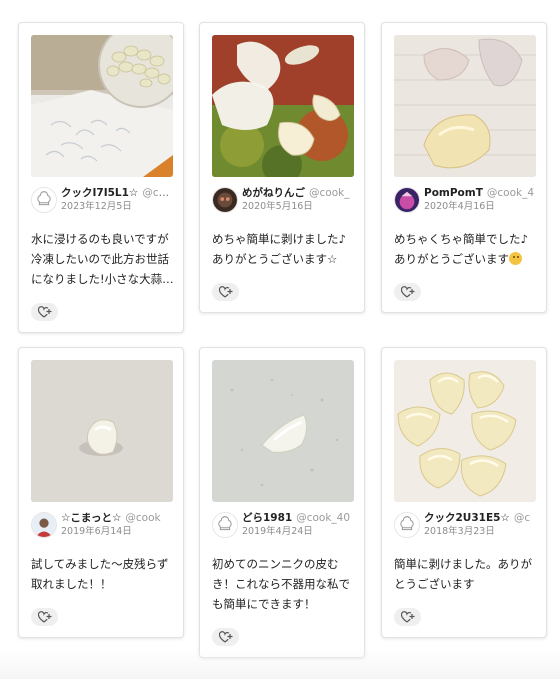 This screenshot has height=679, width=560. I want to click on author-line: ☆こまっと☆ @cook, so click(118, 518).